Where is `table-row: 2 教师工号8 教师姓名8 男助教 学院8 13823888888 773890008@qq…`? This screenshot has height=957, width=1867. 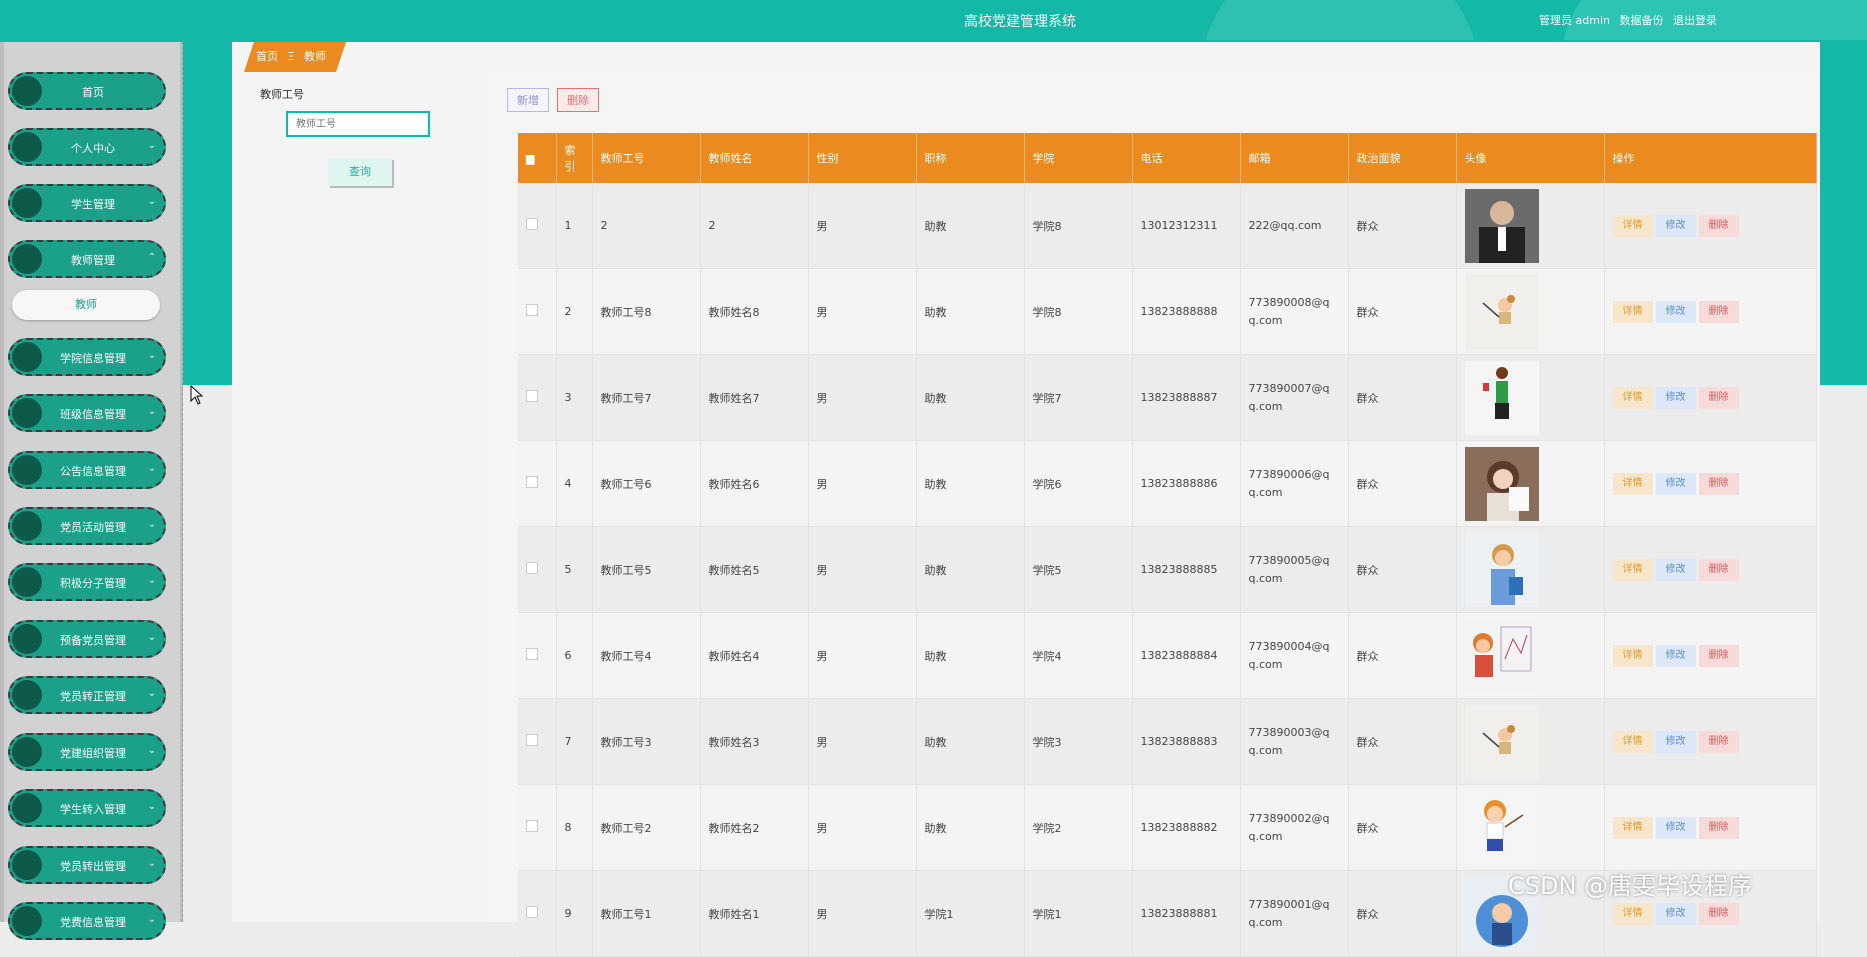
table-row: 2 教师工号8 教师姓名8 男助教 学院8 13823888888 773890008@qq… is located at coordinates (1167, 311).